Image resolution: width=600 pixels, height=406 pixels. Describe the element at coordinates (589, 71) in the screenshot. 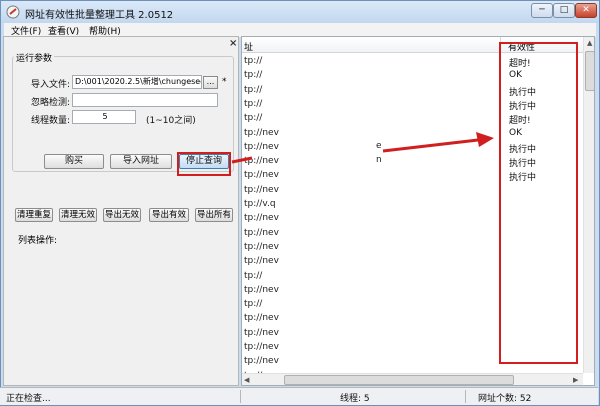

I see `vertical-scroll-thumb` at that location.